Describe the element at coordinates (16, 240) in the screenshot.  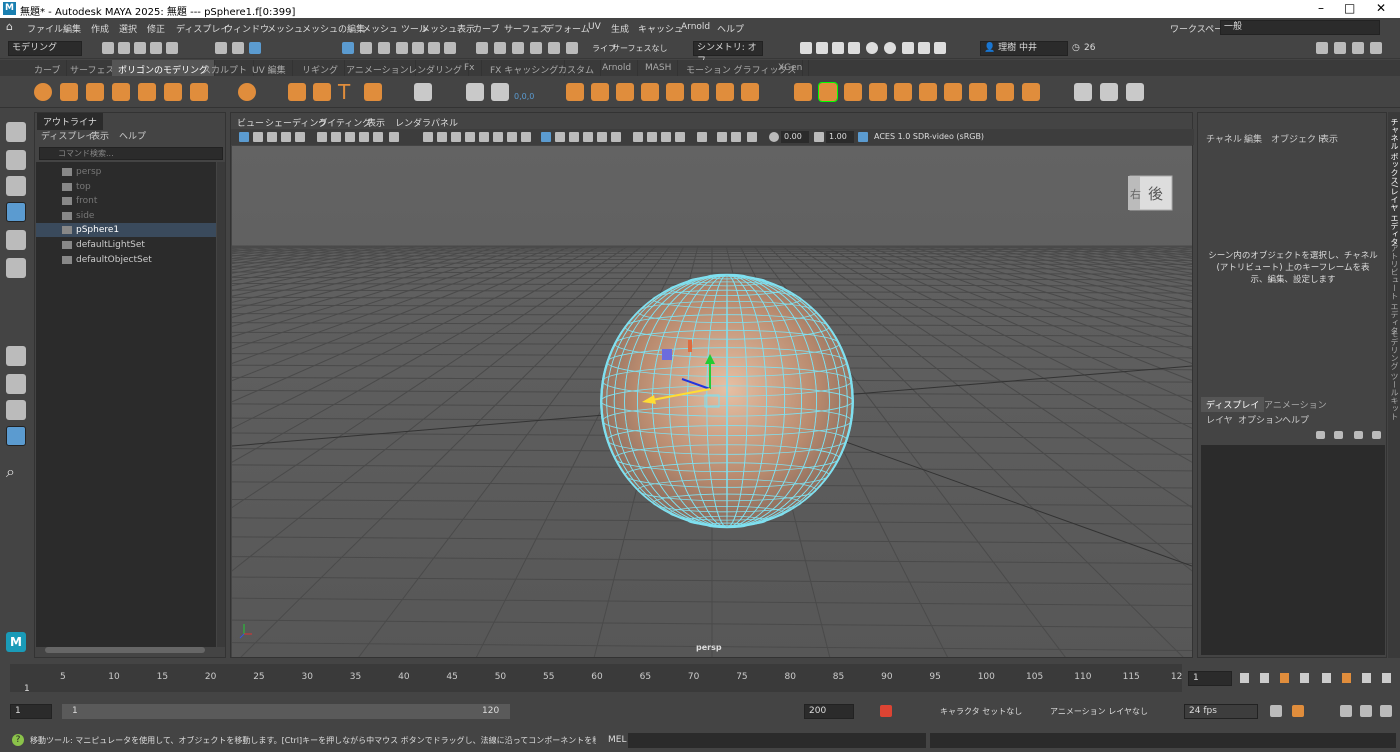
I see `rotate-tool-icon` at that location.